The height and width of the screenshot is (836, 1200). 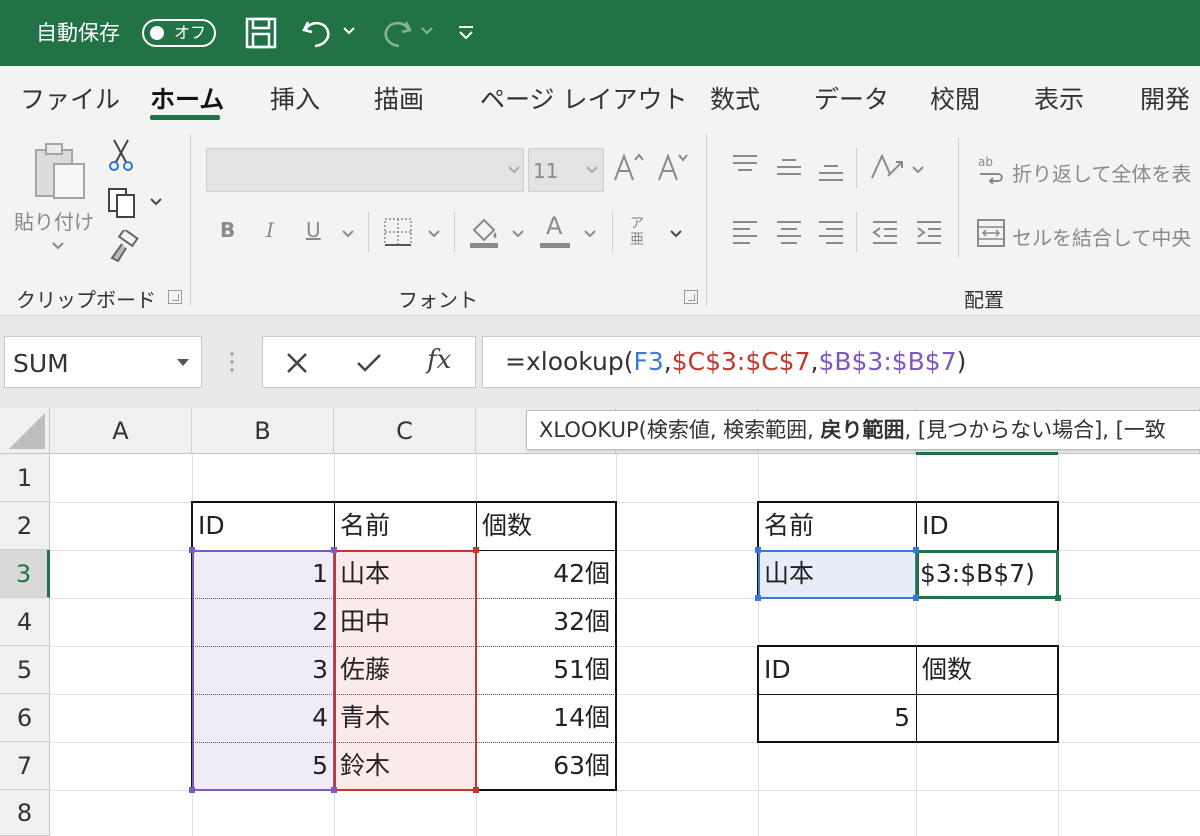 What do you see at coordinates (629, 167) in the screenshot?
I see `increase-font-size-icon` at bounding box center [629, 167].